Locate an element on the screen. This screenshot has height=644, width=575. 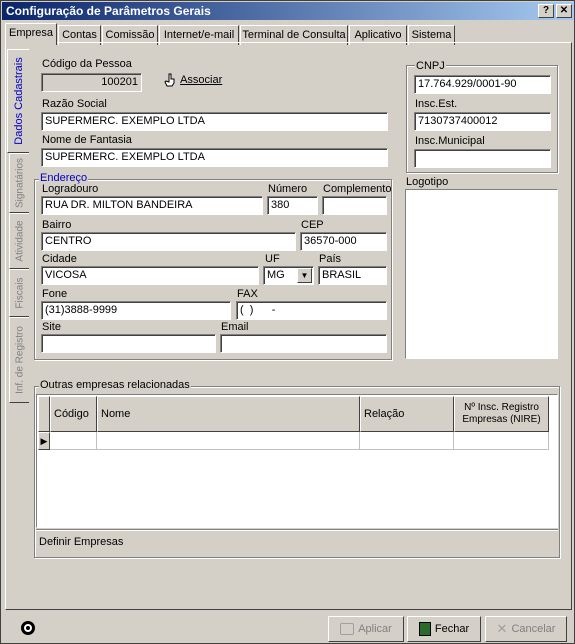
nome-fantasia-field: SUPERMERC. EXEMPLO LTDA is located at coordinates (214, 157).